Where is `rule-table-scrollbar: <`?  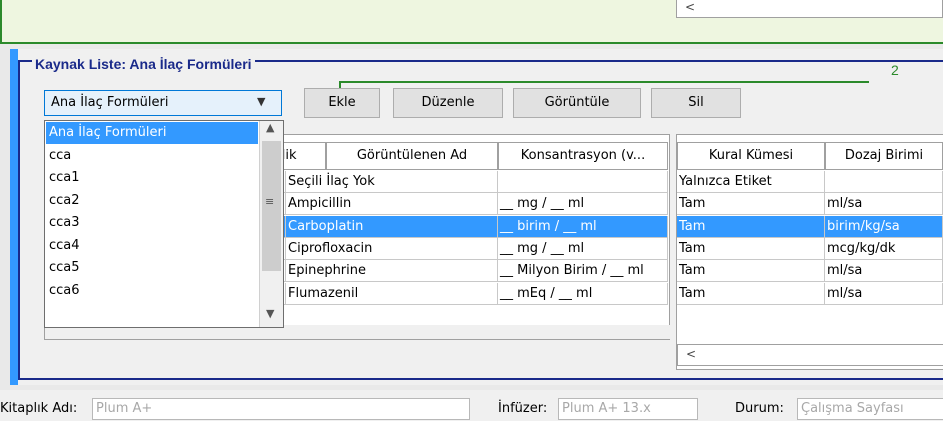
rule-table-scrollbar: < is located at coordinates (810, 355).